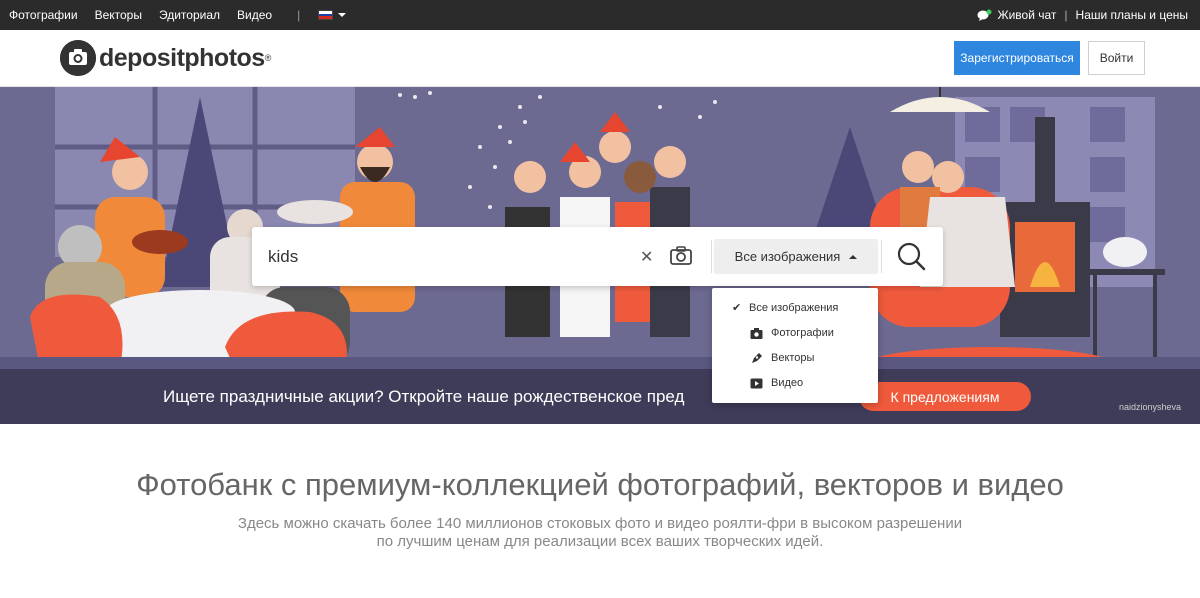 The image size is (1200, 598). I want to click on logo: depositphotos ®, so click(165, 58).